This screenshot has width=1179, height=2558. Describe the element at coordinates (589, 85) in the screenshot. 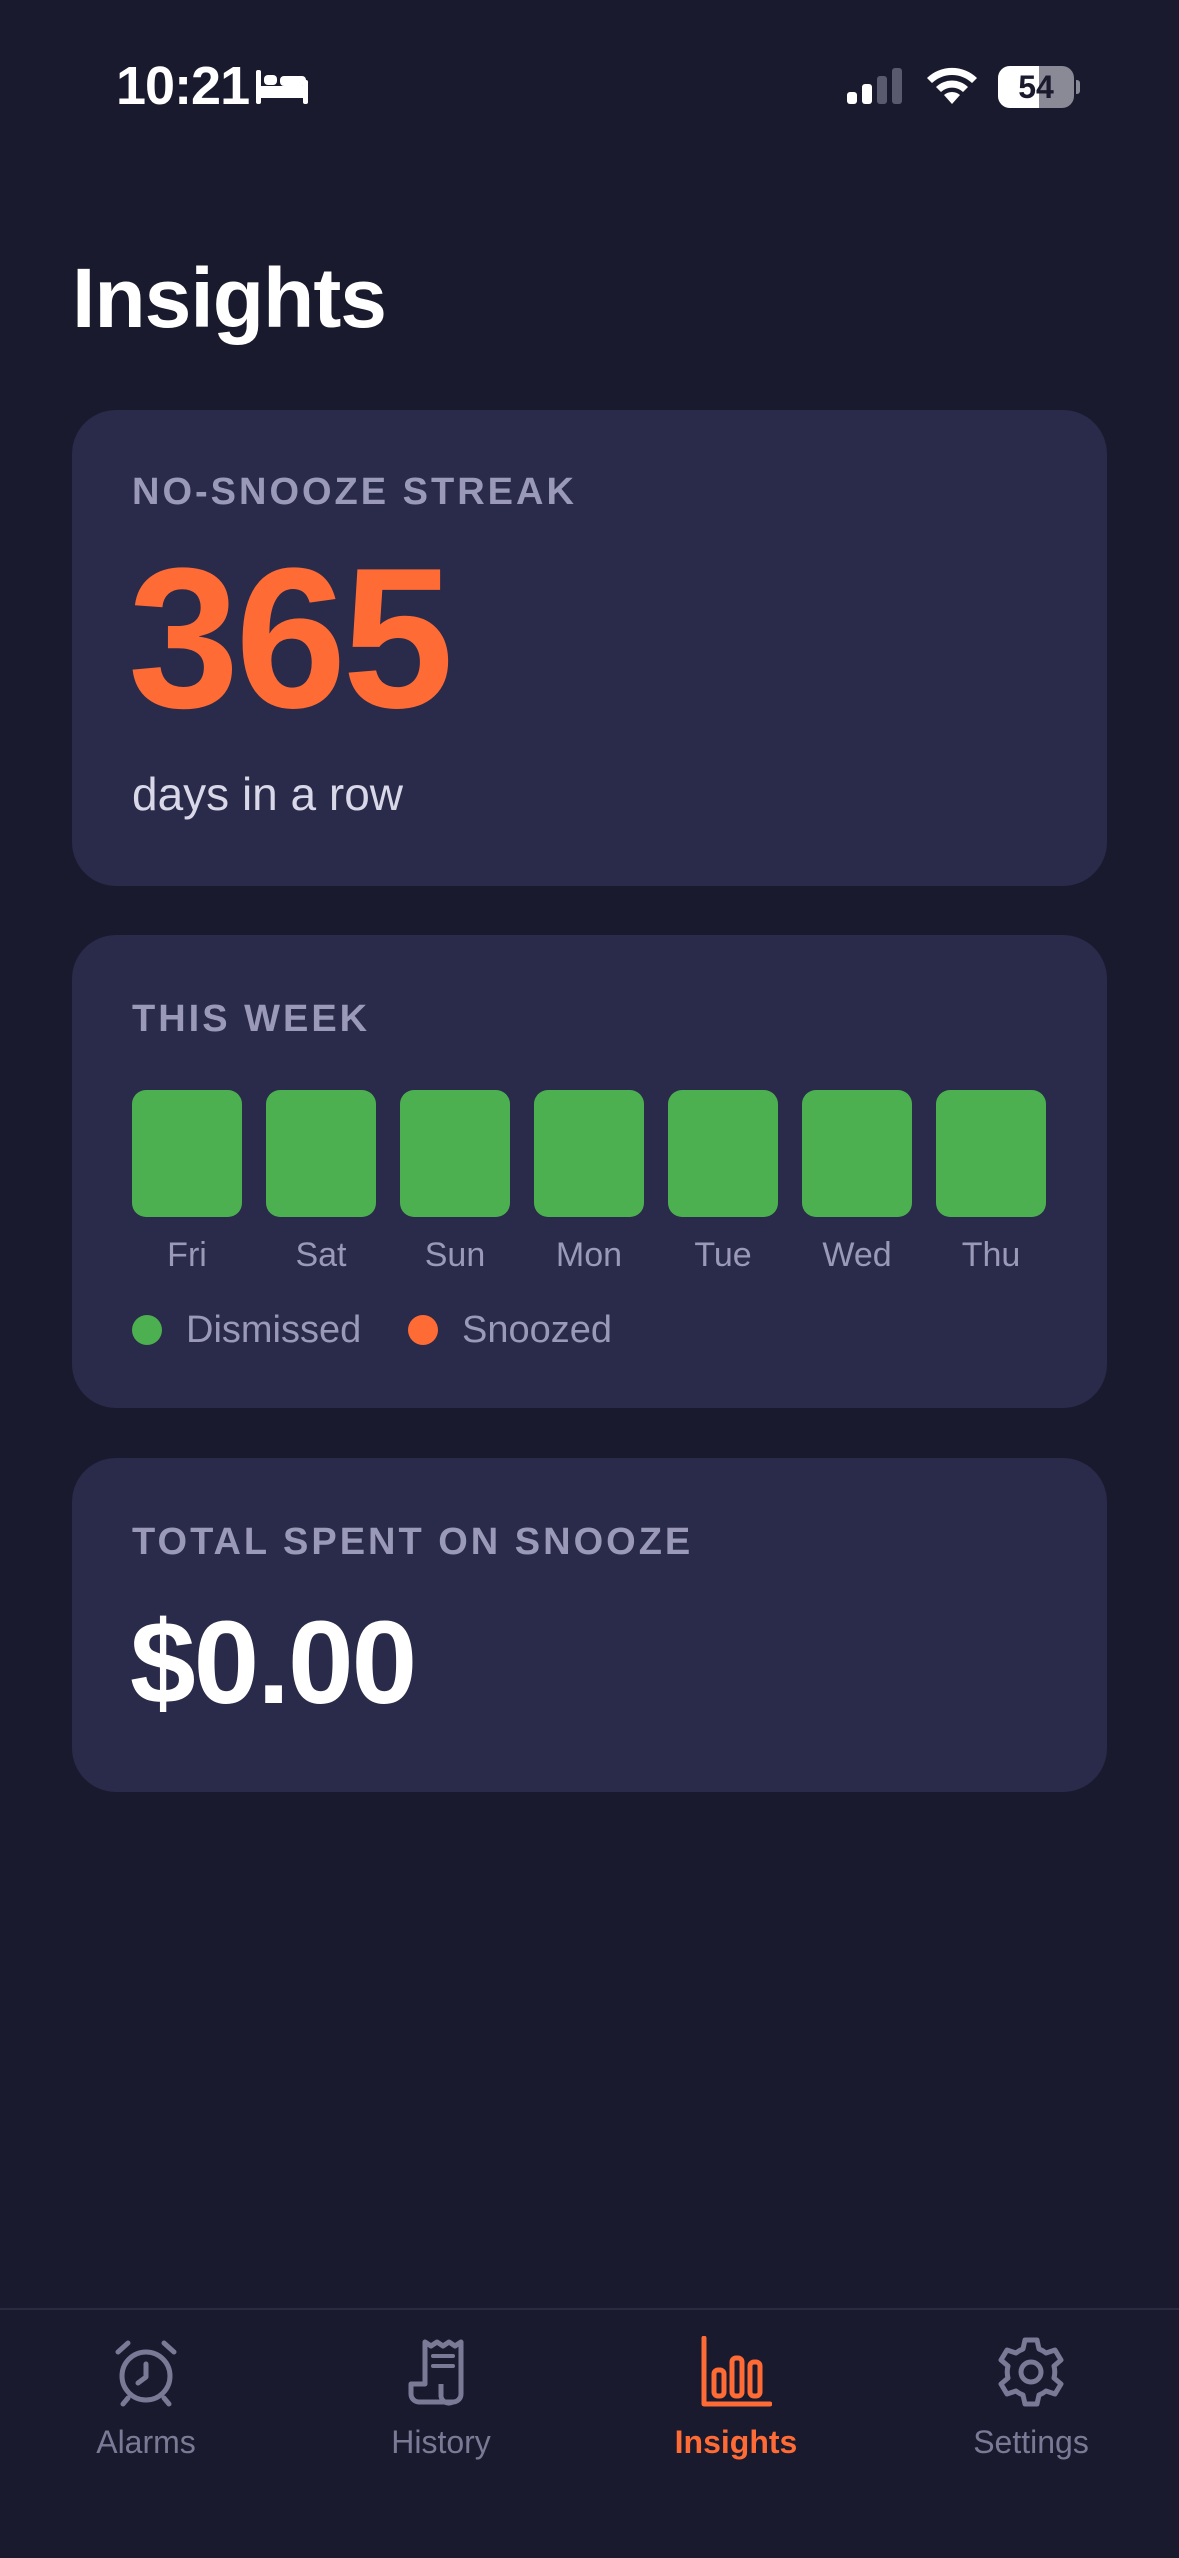

I see `status-bar: 10:21 54` at that location.